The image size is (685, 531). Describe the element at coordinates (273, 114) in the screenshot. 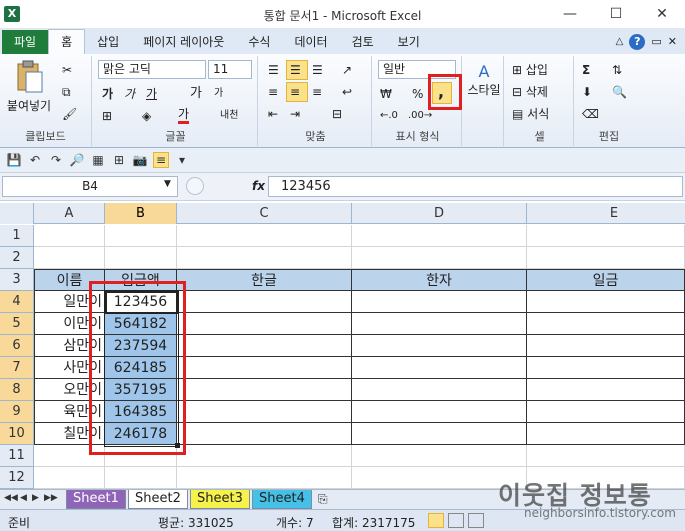

I see `decrease-indent-icon: ⇤` at that location.